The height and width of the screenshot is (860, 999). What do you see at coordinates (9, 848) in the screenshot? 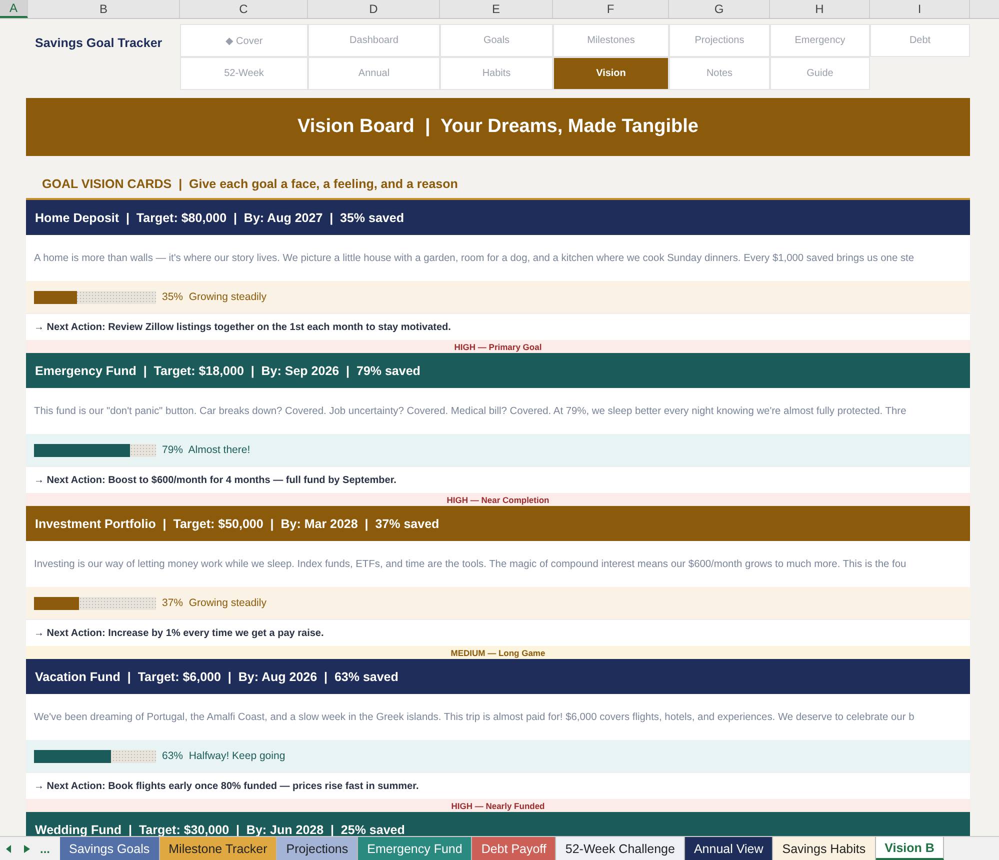
I see `scroll-left-icon` at bounding box center [9, 848].